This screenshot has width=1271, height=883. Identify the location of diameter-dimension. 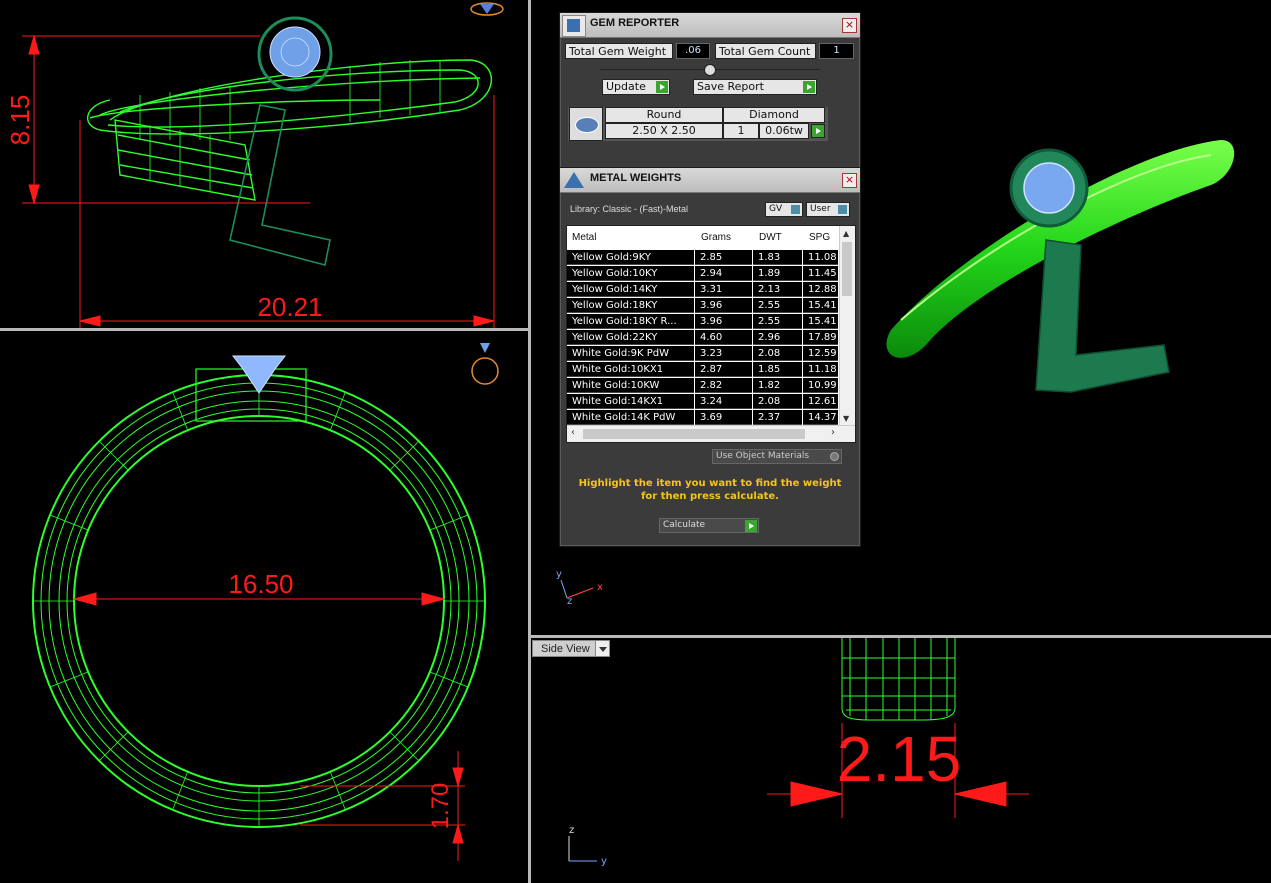
(268, 726).